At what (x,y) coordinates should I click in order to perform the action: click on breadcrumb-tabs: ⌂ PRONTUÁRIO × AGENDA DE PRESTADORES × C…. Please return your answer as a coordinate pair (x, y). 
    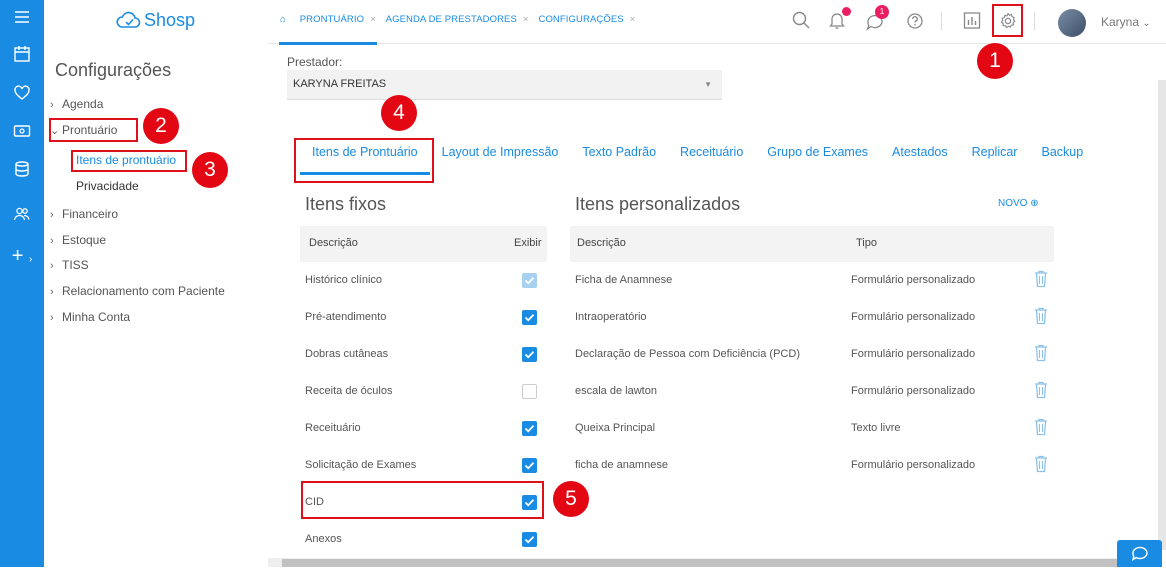
    Looking at the image, I should click on (462, 19).